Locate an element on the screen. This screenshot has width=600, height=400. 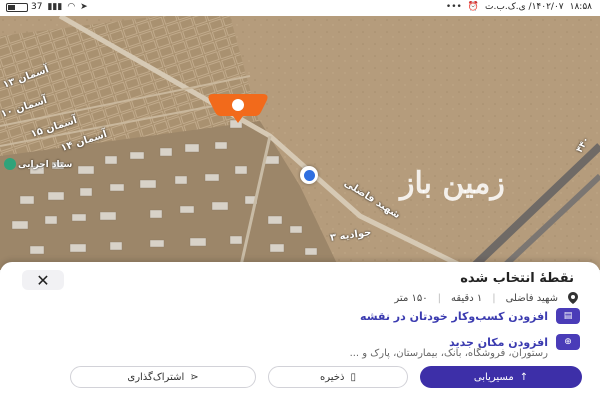
add-location-icon: ⊕ is located at coordinates (568, 342).